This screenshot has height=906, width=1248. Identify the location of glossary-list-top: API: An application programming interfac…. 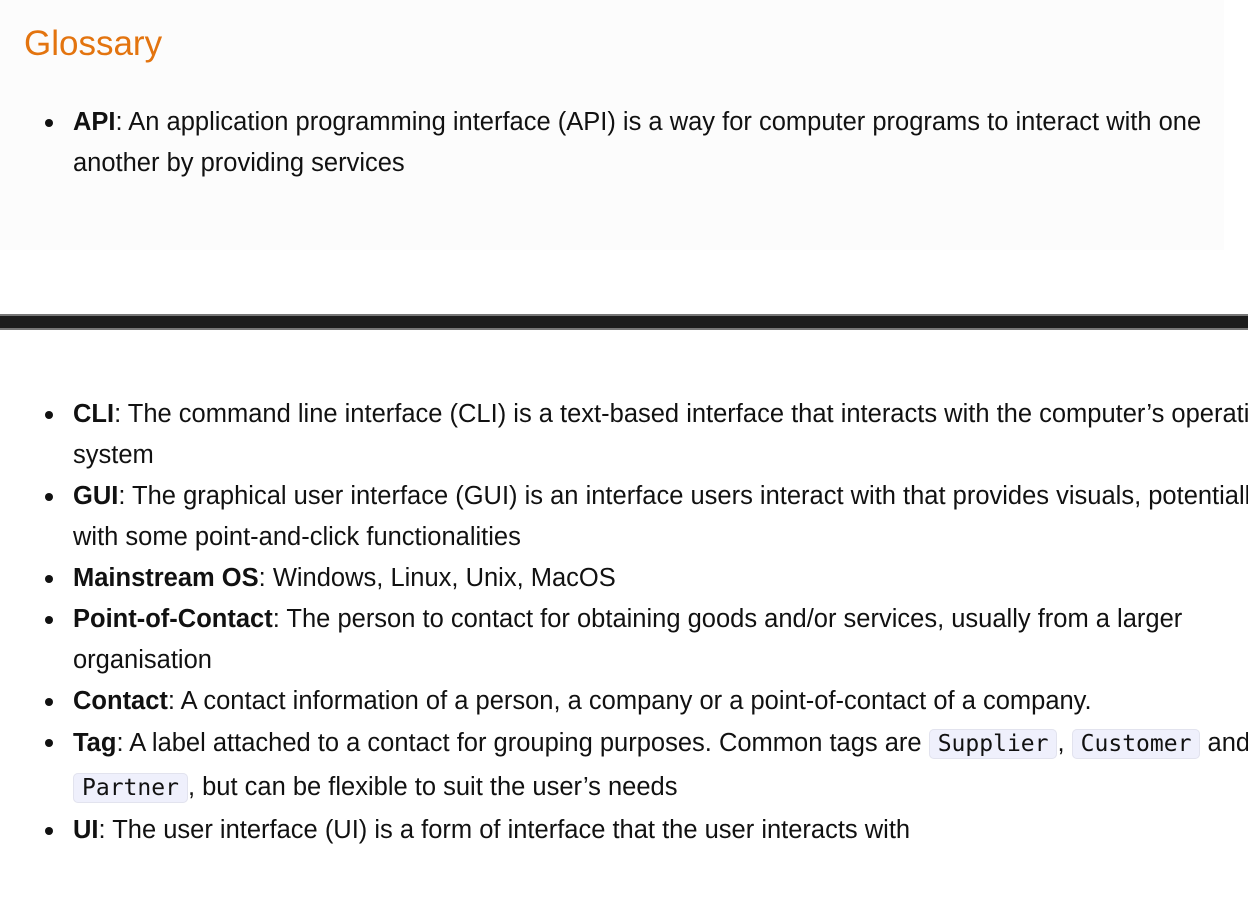
(601, 143).